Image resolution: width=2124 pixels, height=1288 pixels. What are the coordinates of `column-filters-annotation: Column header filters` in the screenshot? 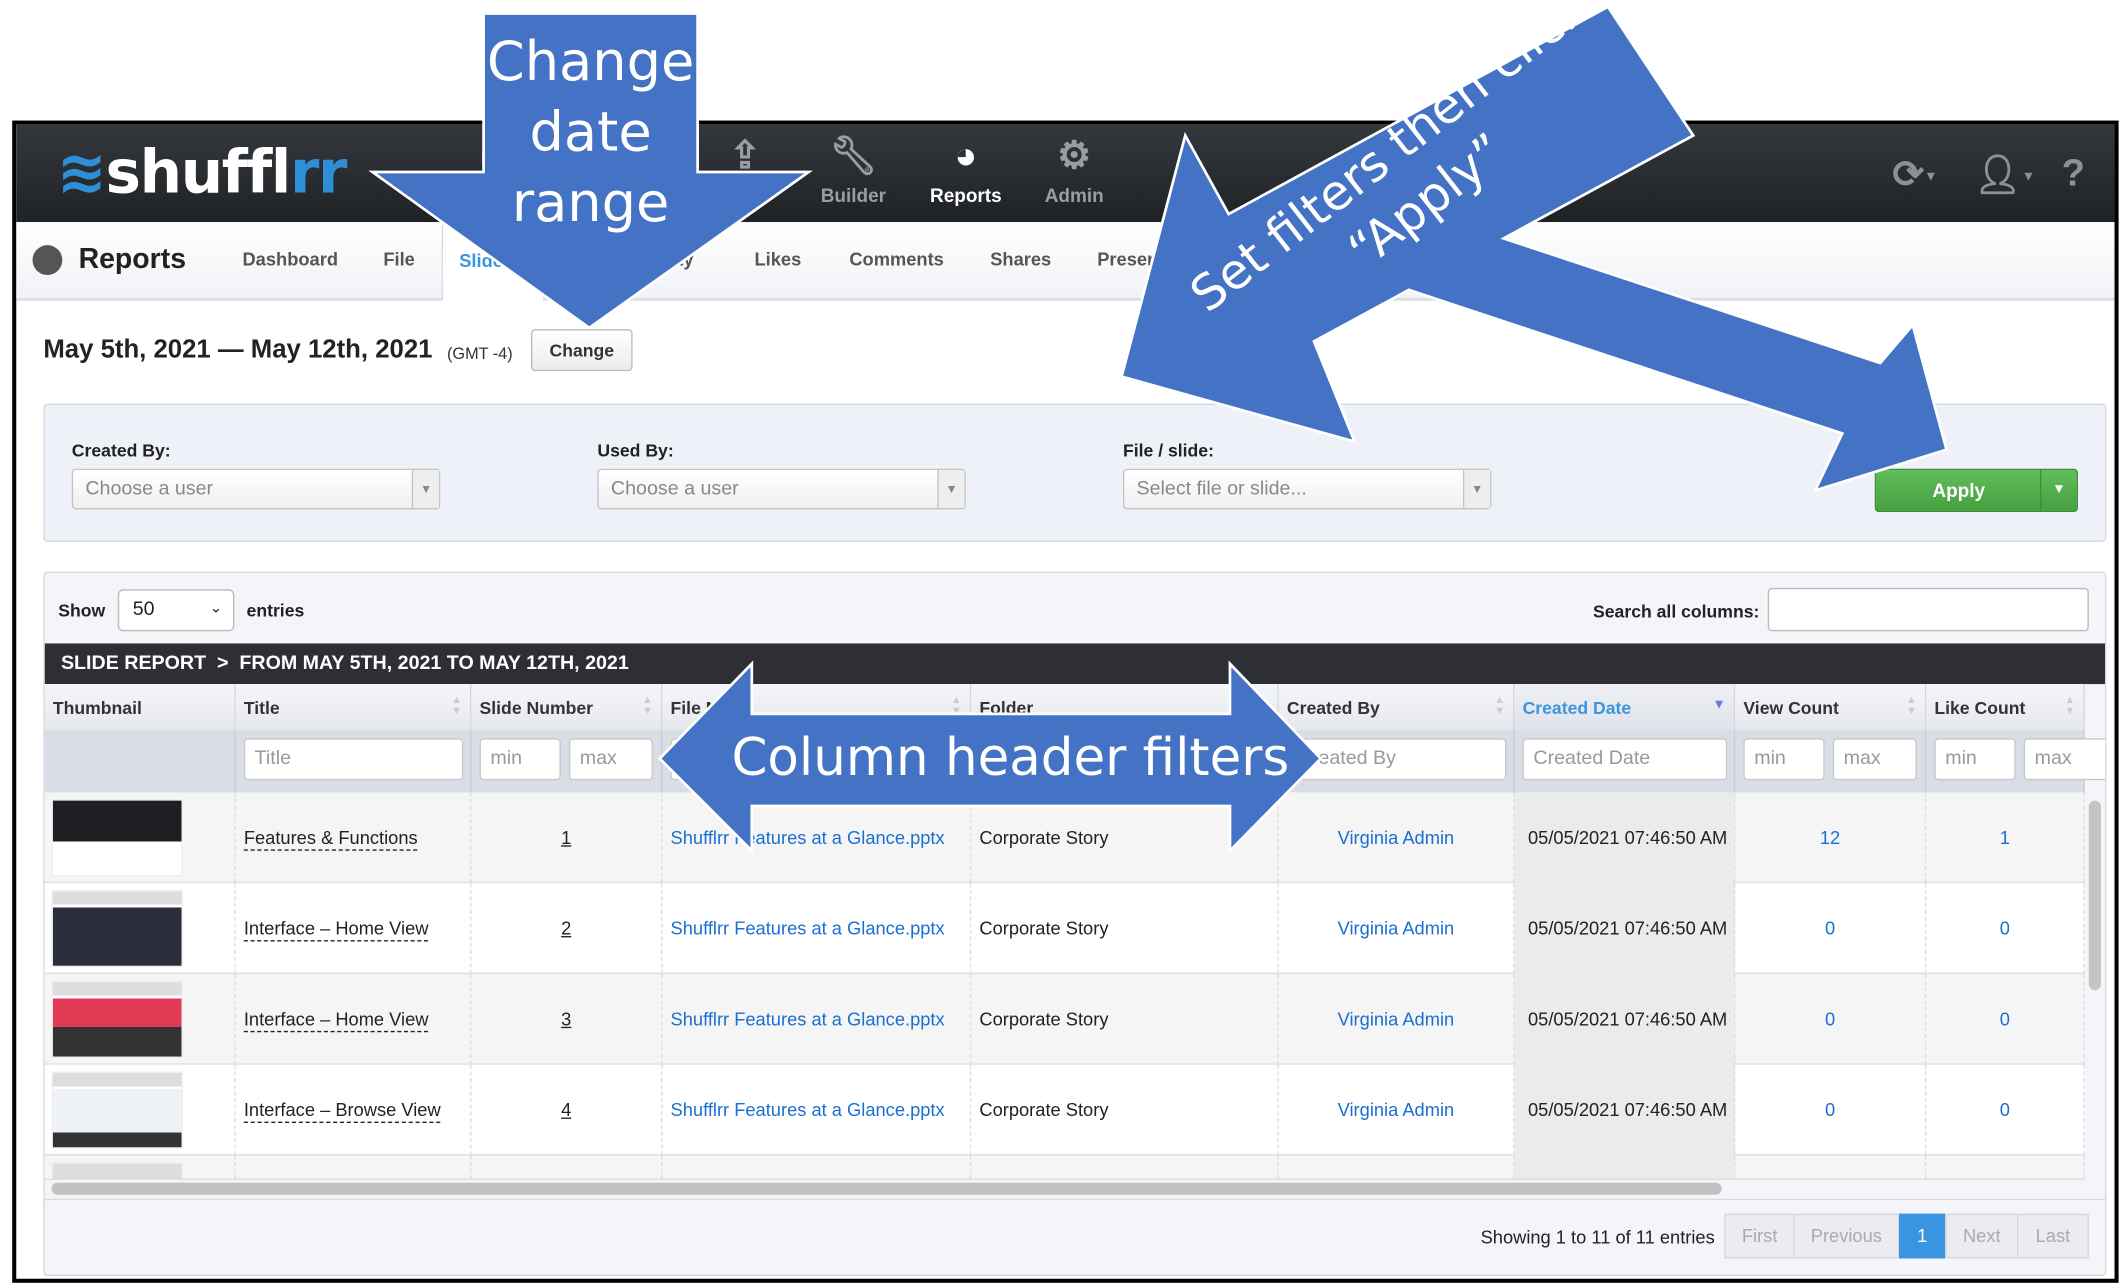 It's located at (1010, 757).